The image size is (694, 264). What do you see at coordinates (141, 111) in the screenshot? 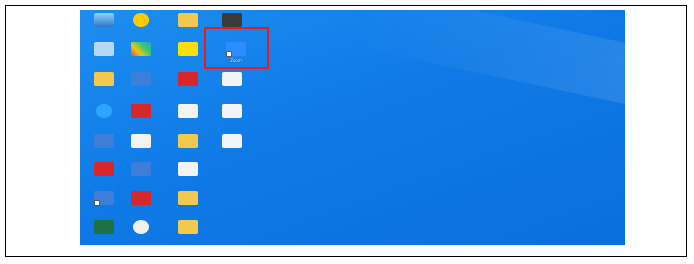
I see `book-icon` at bounding box center [141, 111].